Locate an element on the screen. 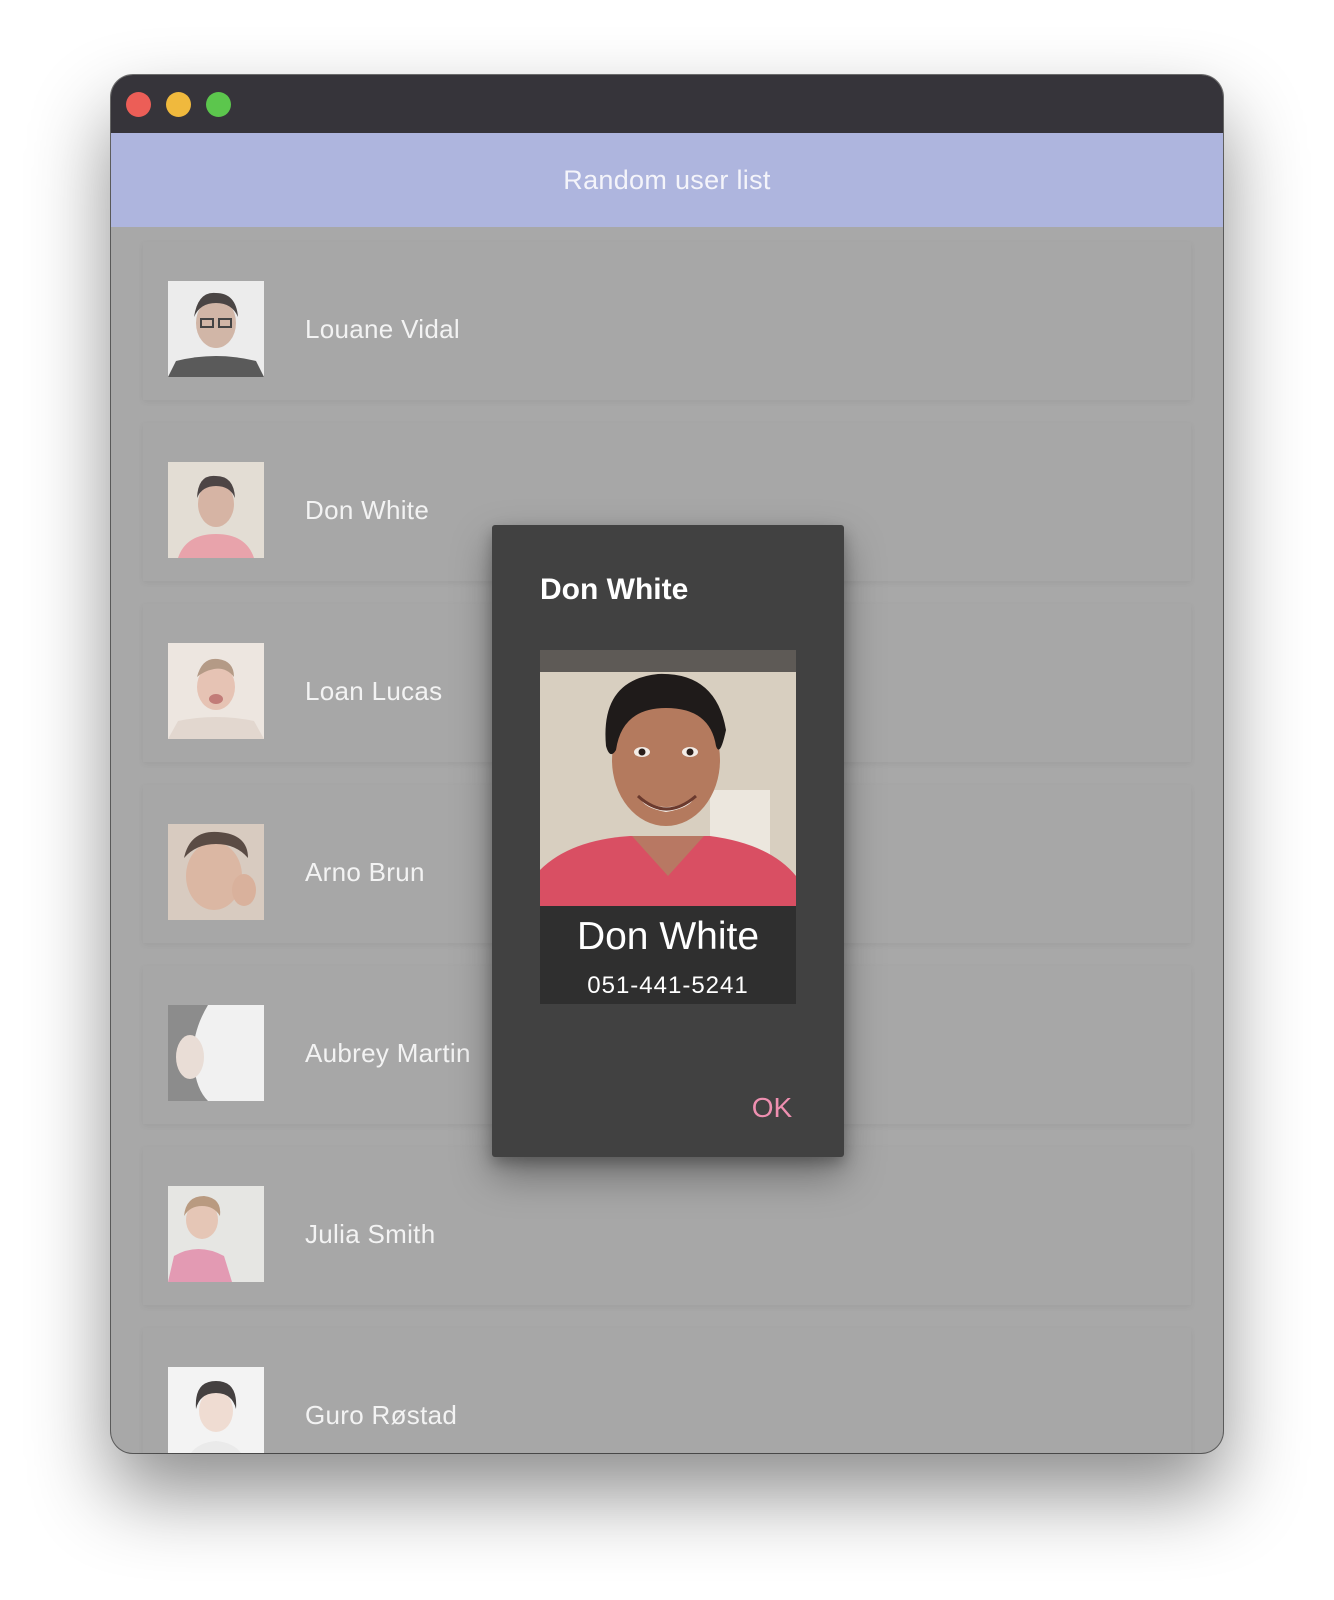 The image size is (1334, 1600). app-bar: Random user list is located at coordinates (667, 180).